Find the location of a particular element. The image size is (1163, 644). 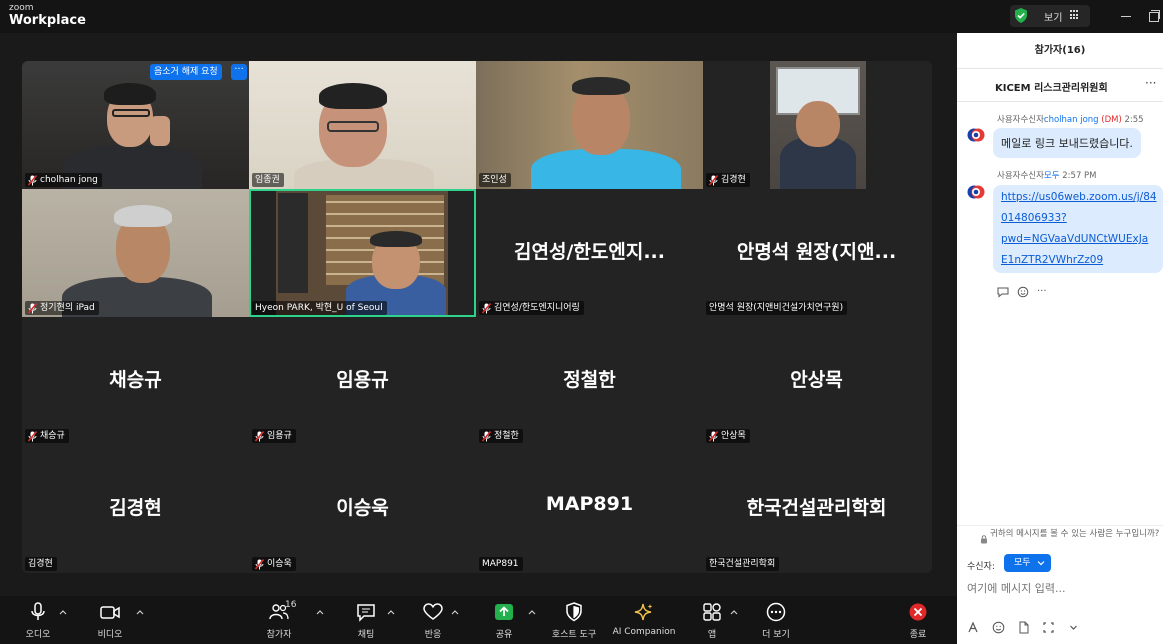

participant-name: 조인성 is located at coordinates (494, 180).